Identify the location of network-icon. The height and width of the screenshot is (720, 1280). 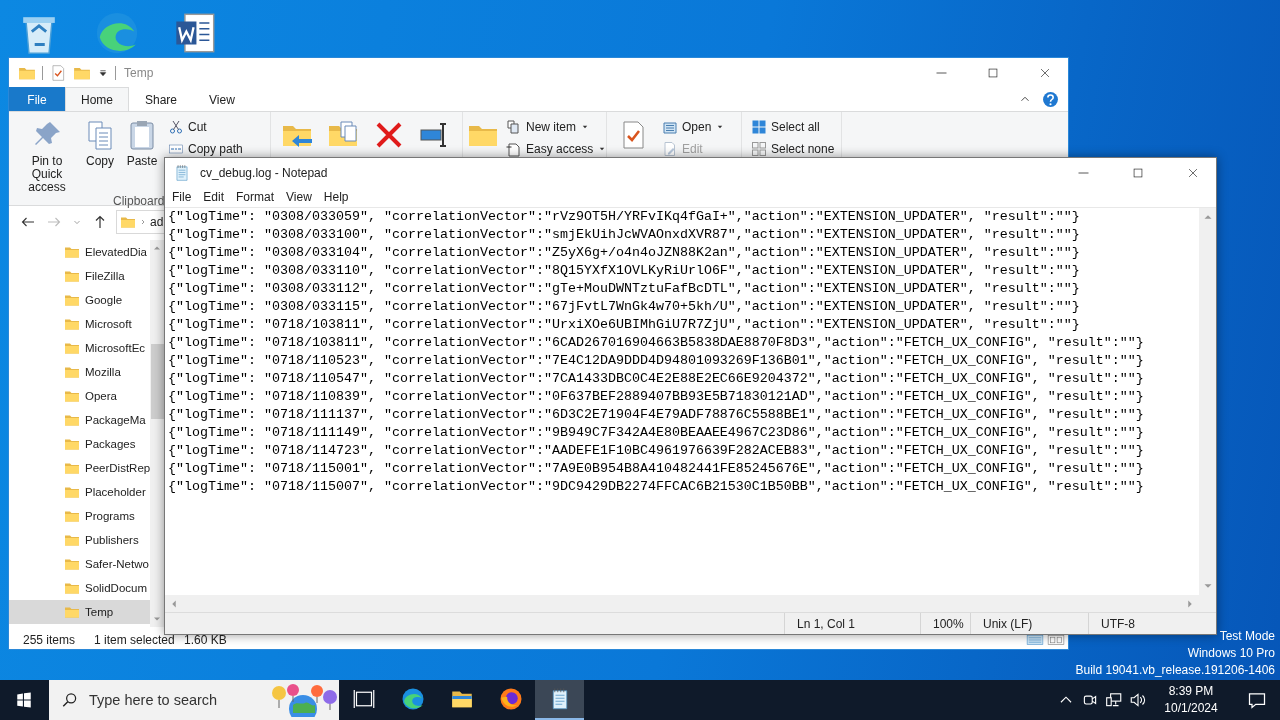
(1114, 700).